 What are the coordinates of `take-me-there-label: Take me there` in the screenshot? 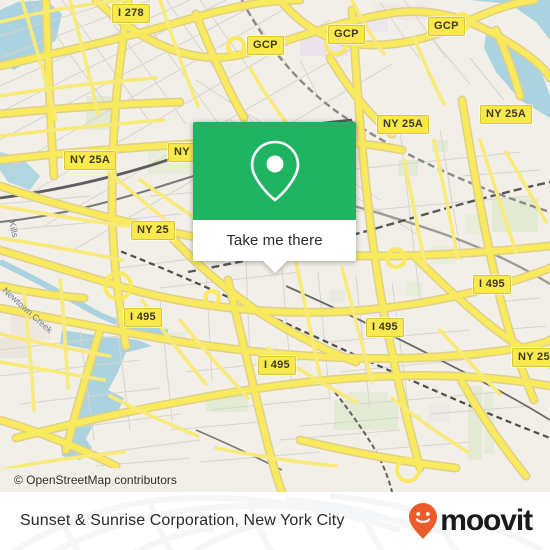 It's located at (274, 240).